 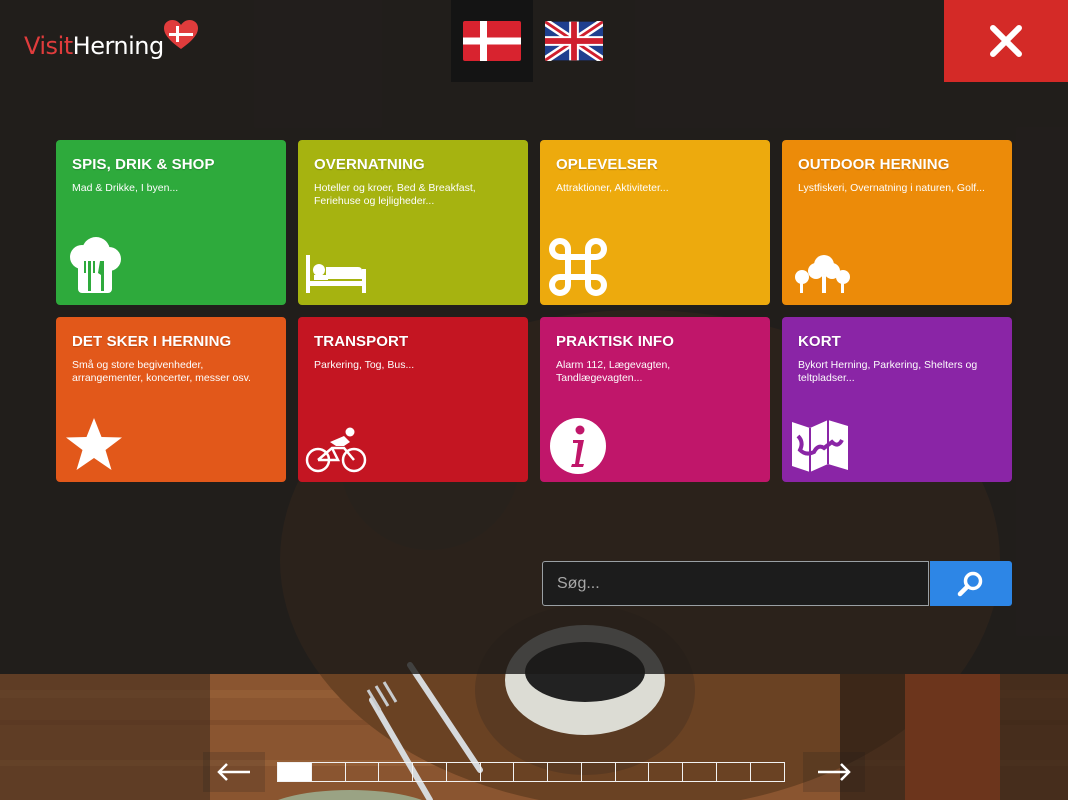 I want to click on tile-title: OVERNATNING, so click(x=369, y=164).